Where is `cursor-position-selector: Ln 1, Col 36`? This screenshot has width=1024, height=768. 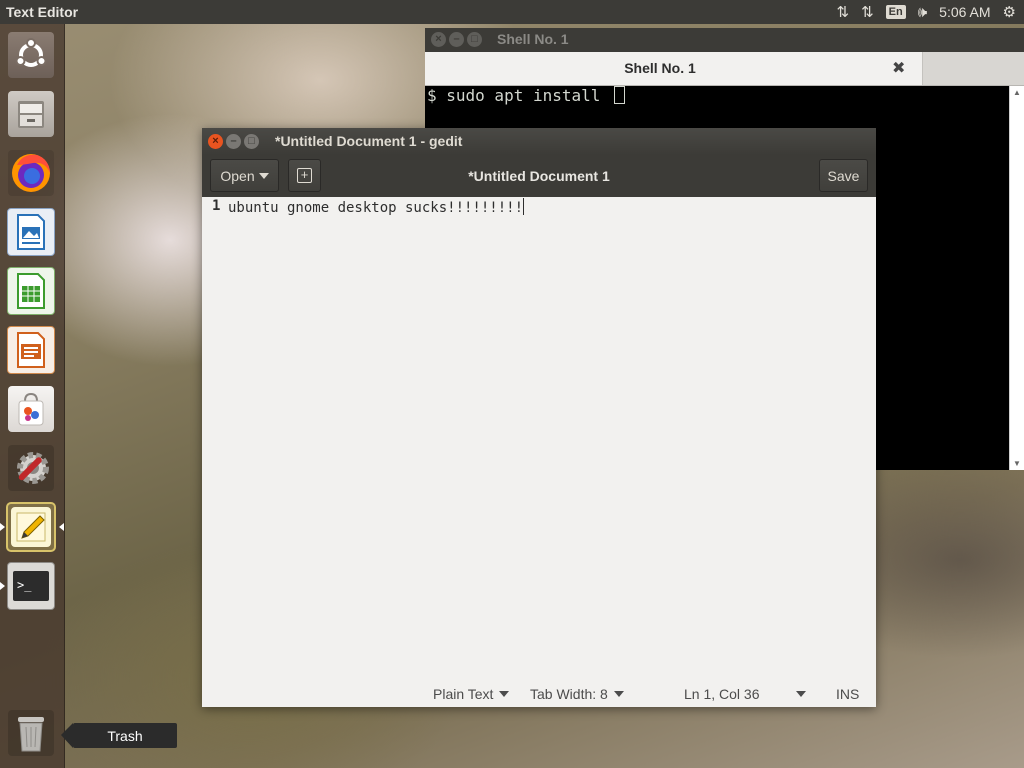 cursor-position-selector: Ln 1, Col 36 is located at coordinates (745, 694).